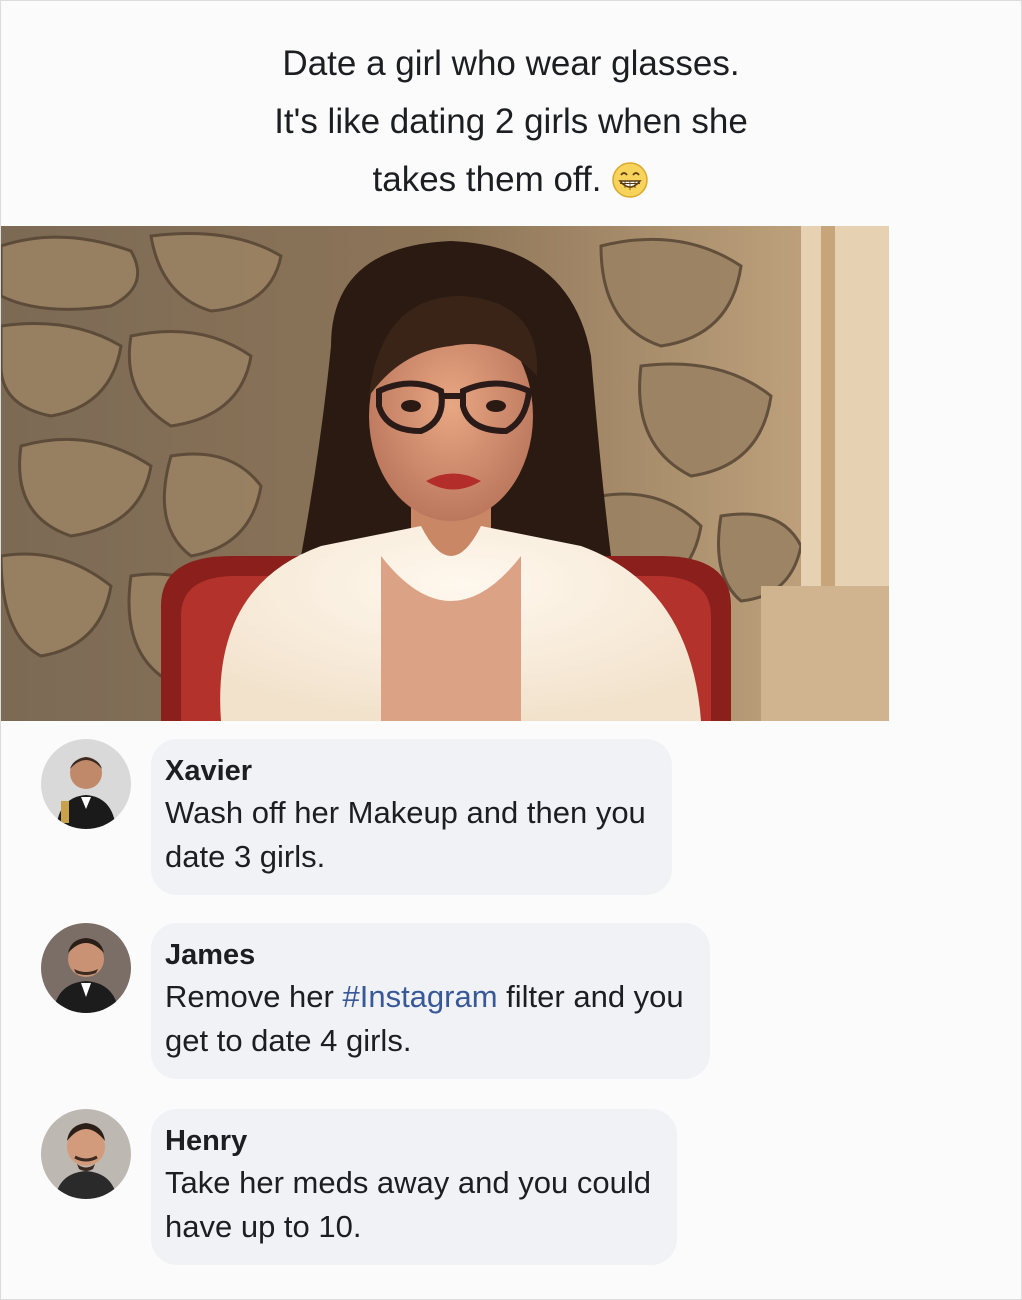 Image resolution: width=1022 pixels, height=1300 pixels. What do you see at coordinates (511, 180) in the screenshot?
I see `post-text-line-3: takes them off.` at bounding box center [511, 180].